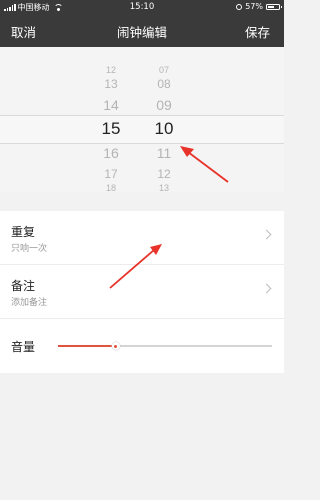  I want to click on hour-option: 17, so click(111, 174).